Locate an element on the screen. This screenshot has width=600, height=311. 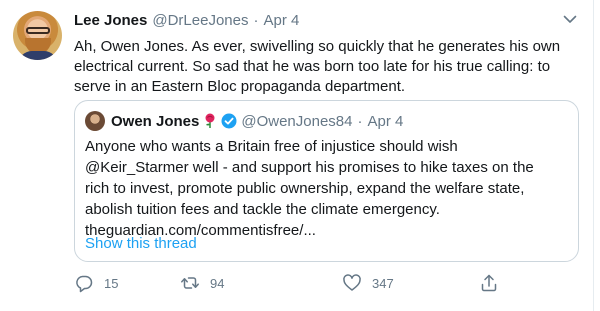
chevron-down-icon is located at coordinates (570, 19).